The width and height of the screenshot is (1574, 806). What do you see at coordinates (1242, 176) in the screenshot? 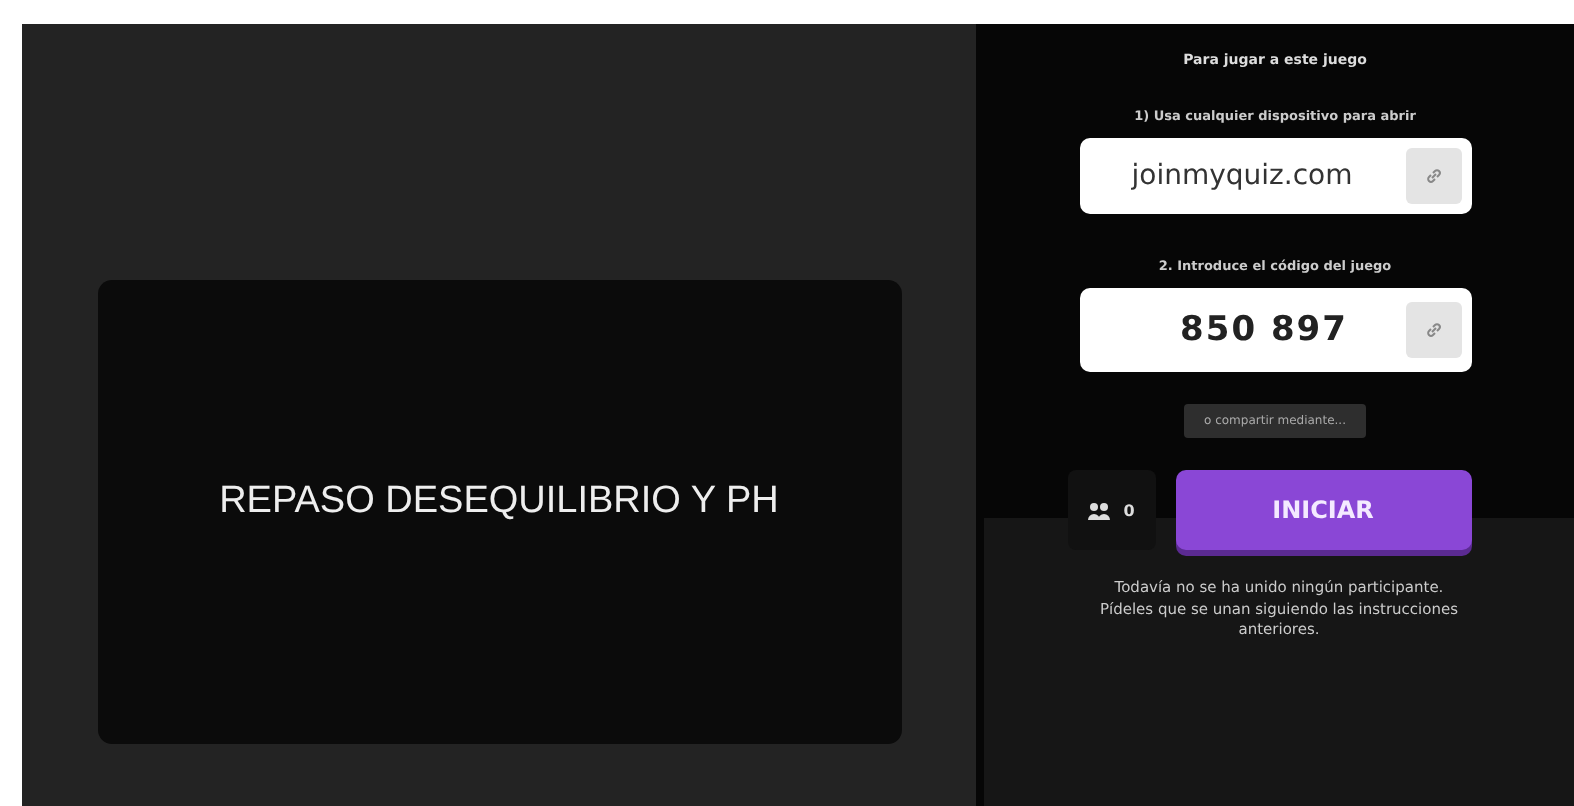
I see `url-text: joinmyquiz.com` at bounding box center [1242, 176].